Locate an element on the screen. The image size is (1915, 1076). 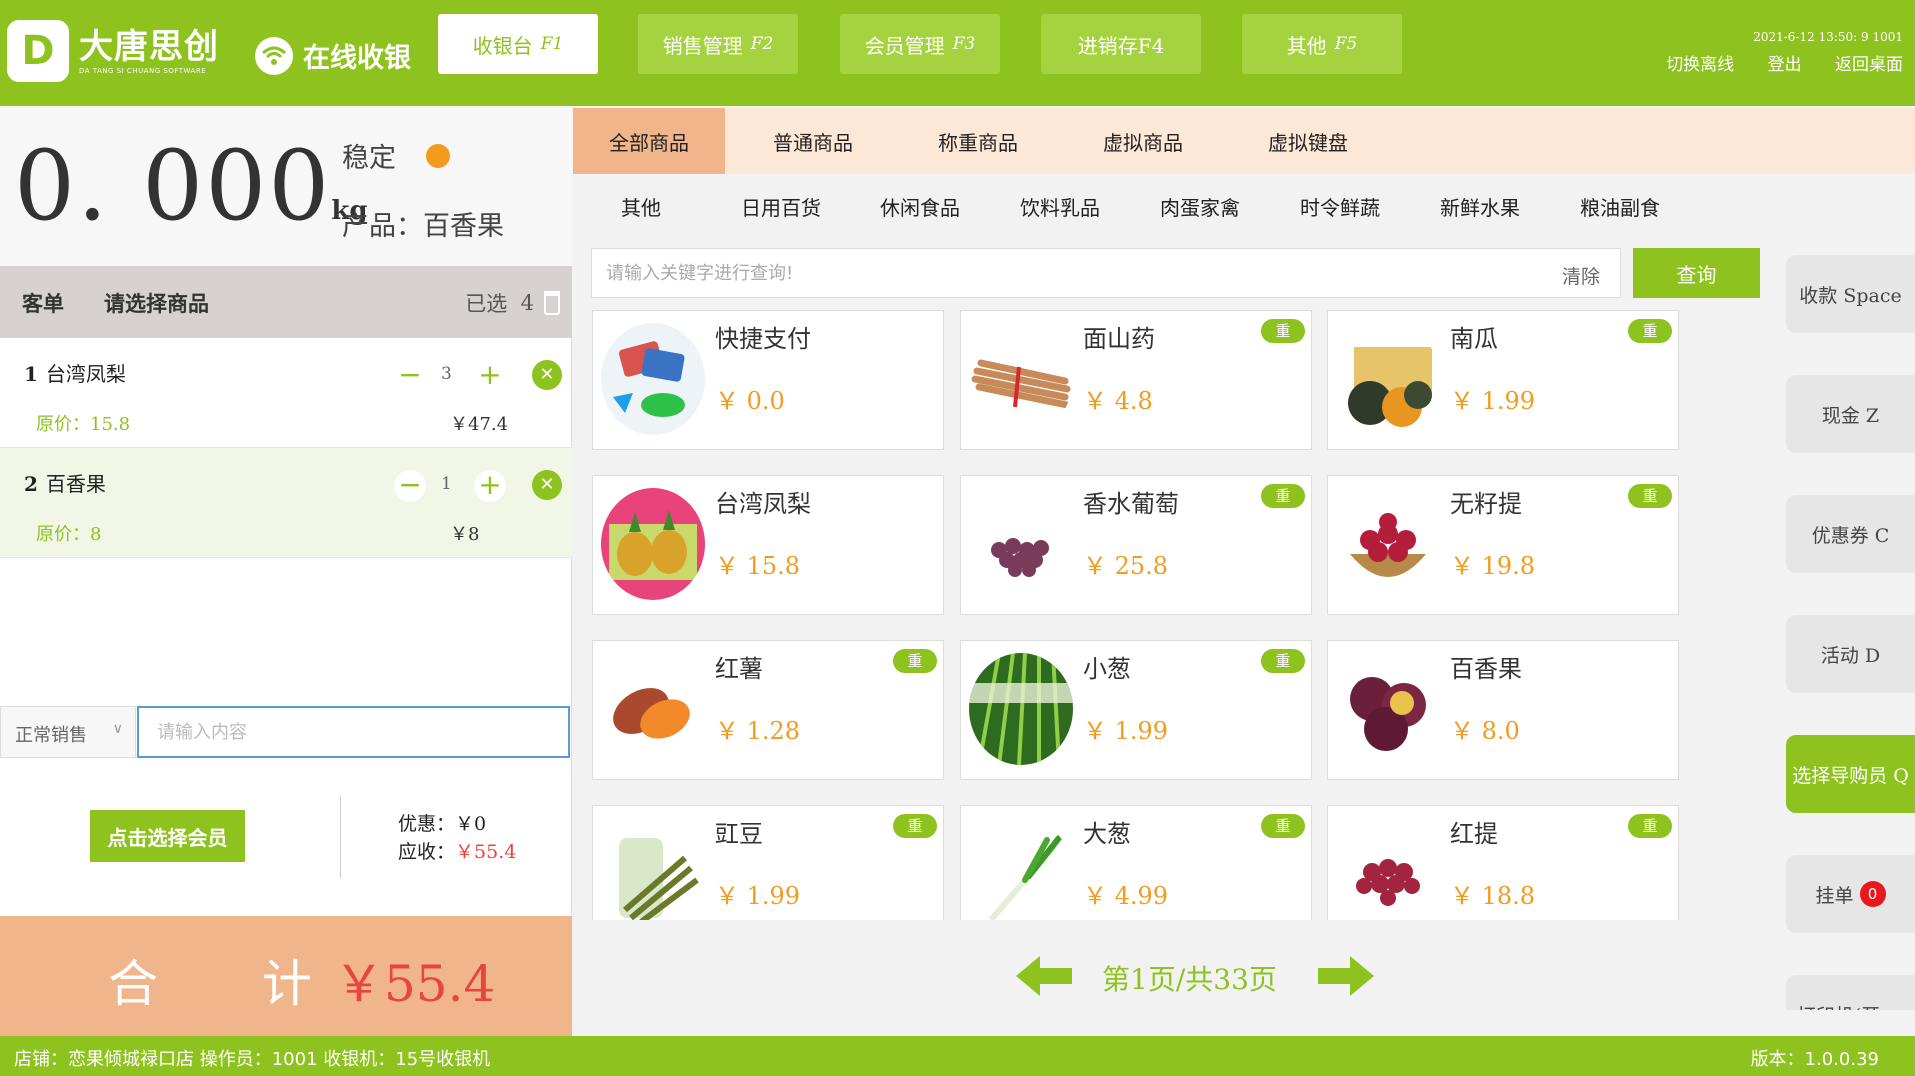
app-logo: D 大唐思创 DA TANG SI CHUANG SOFTWARE is located at coordinates (113, 51).